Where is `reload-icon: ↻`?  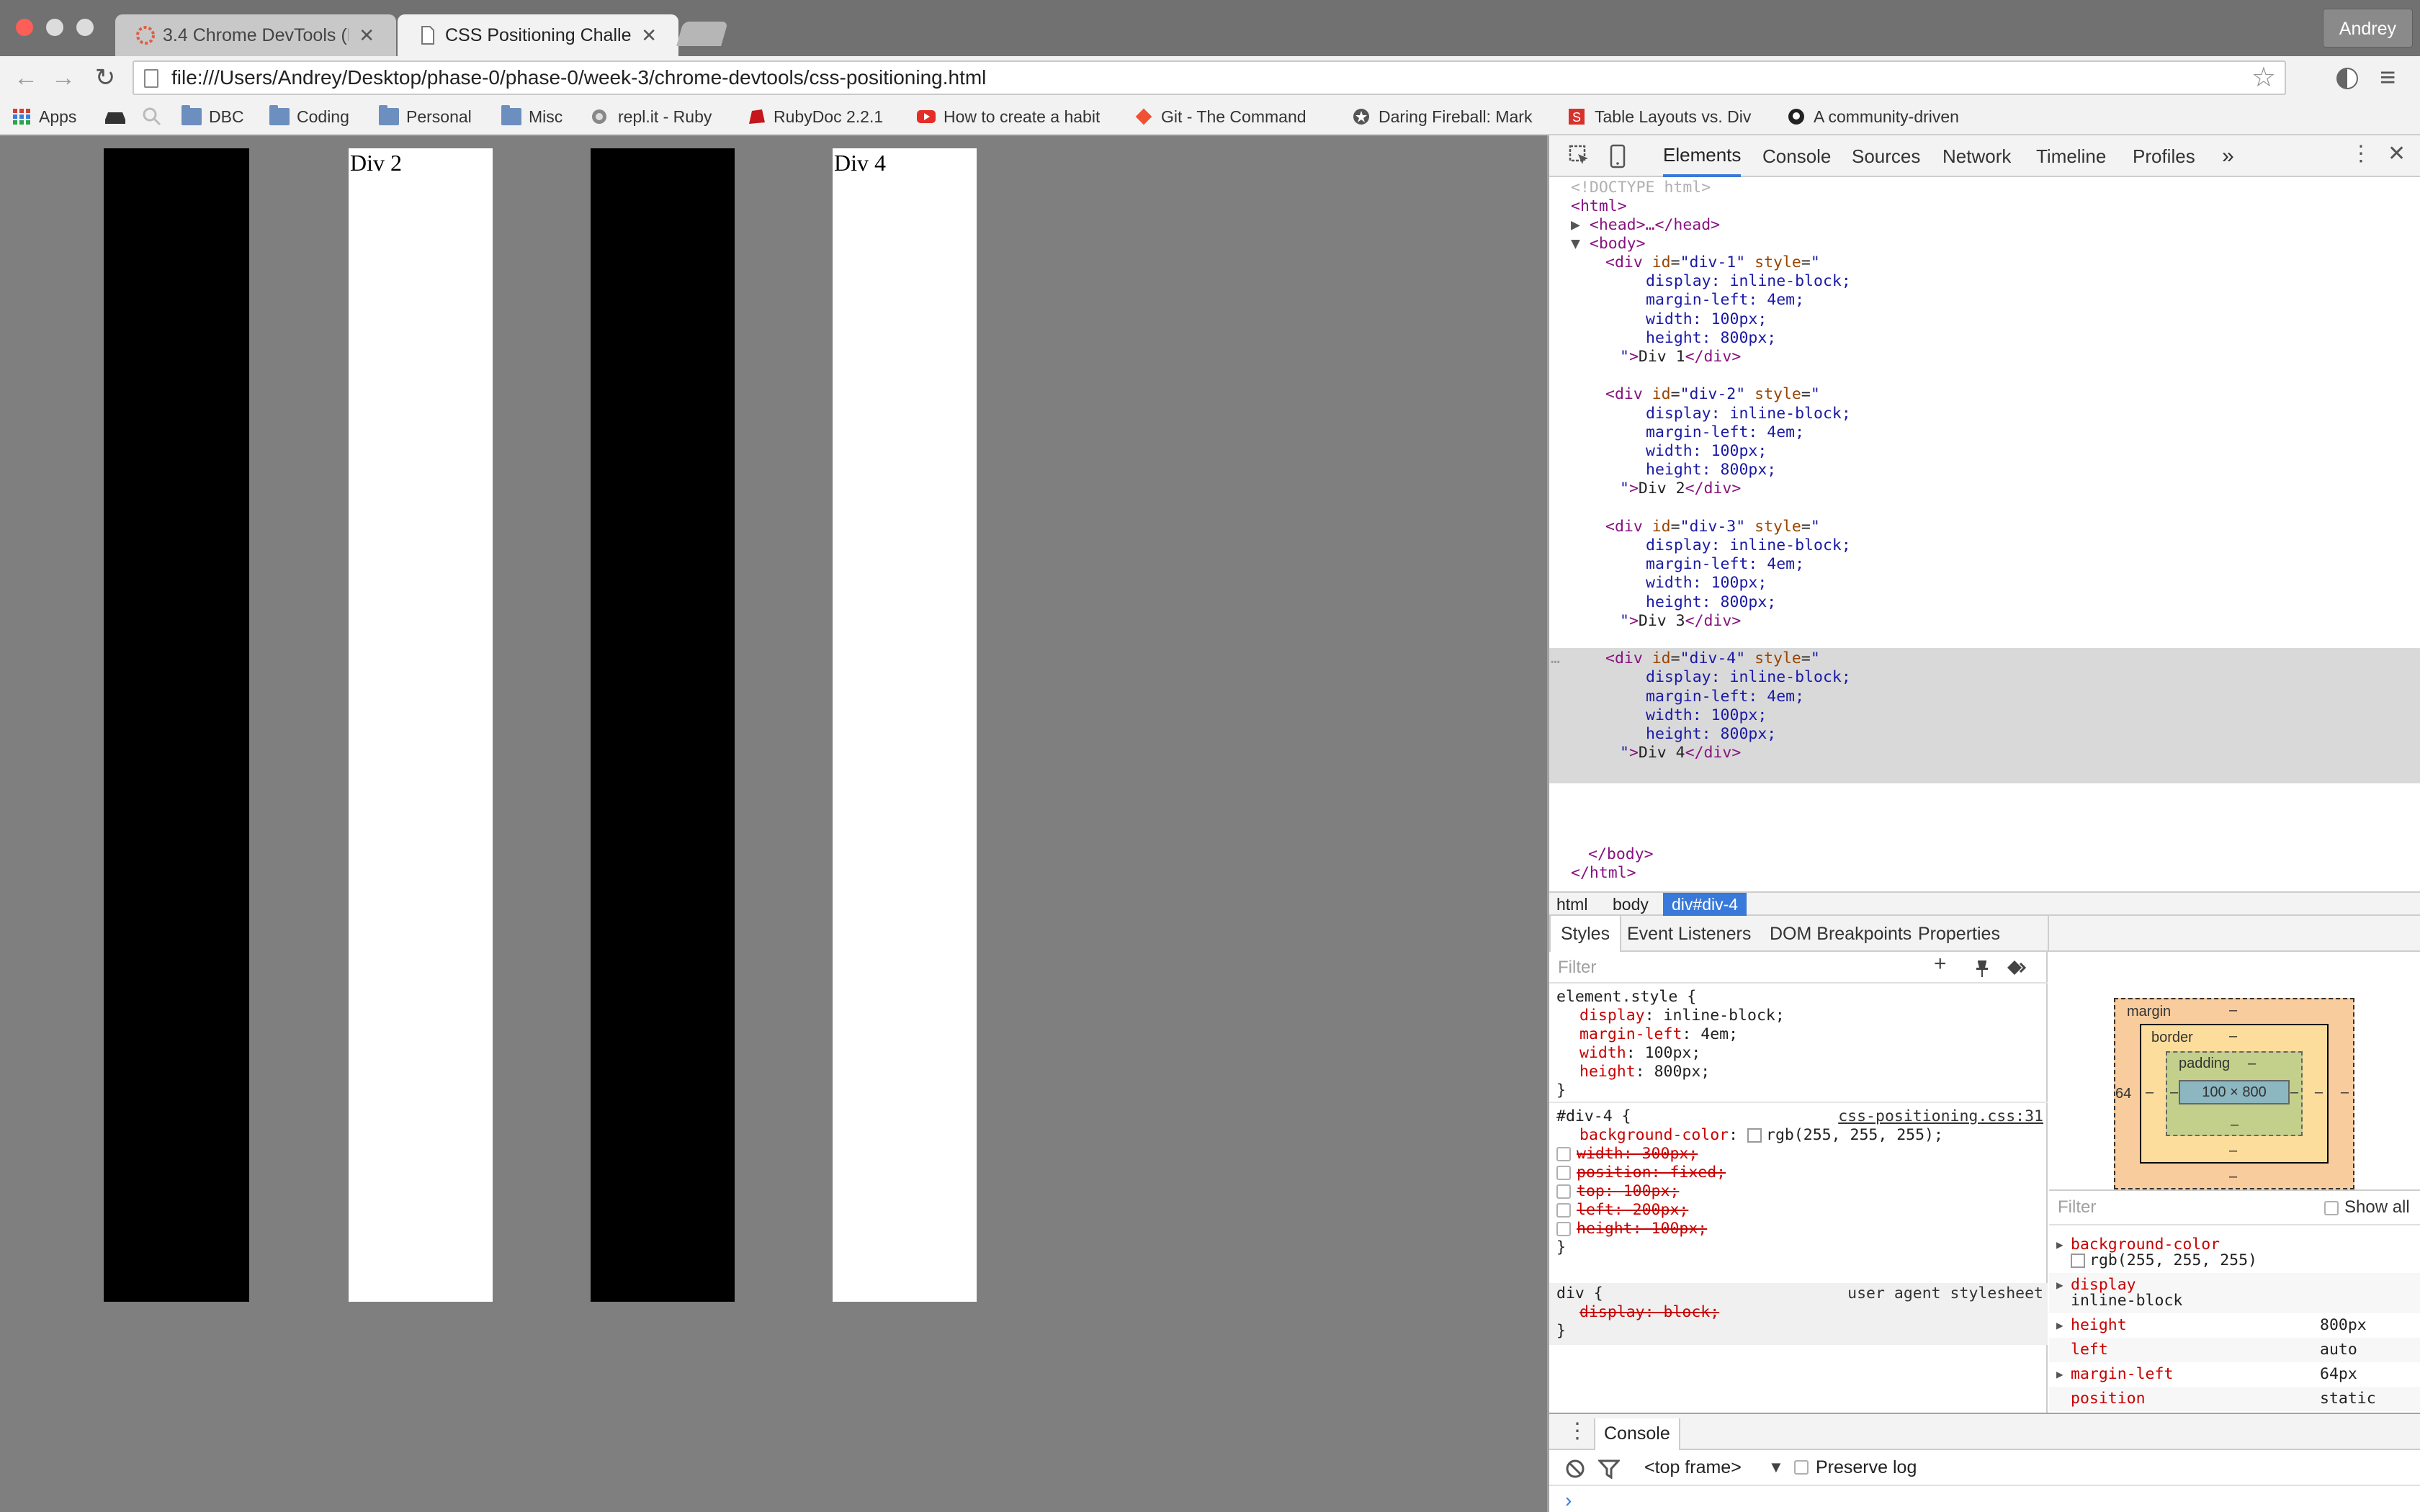
reload-icon: ↻ is located at coordinates (105, 77).